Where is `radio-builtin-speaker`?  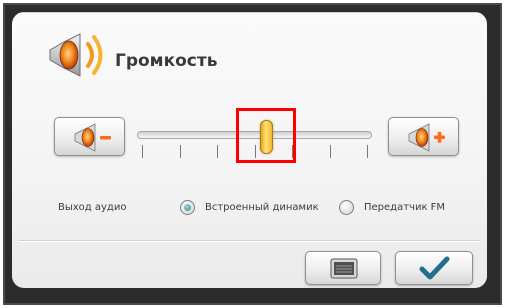
radio-builtin-speaker is located at coordinates (187, 207).